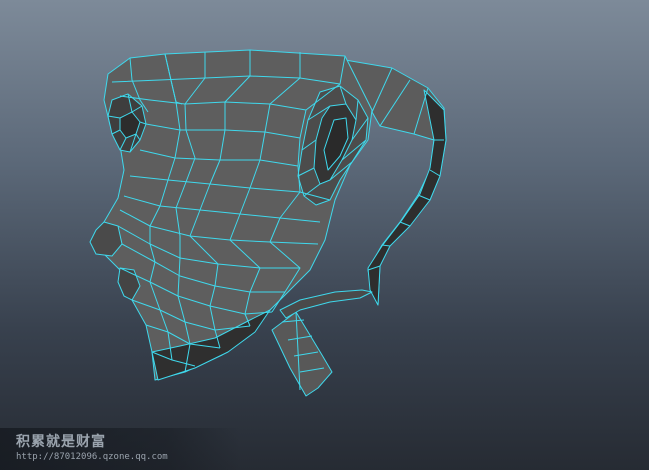  I want to click on collar-strip, so click(326, 304).